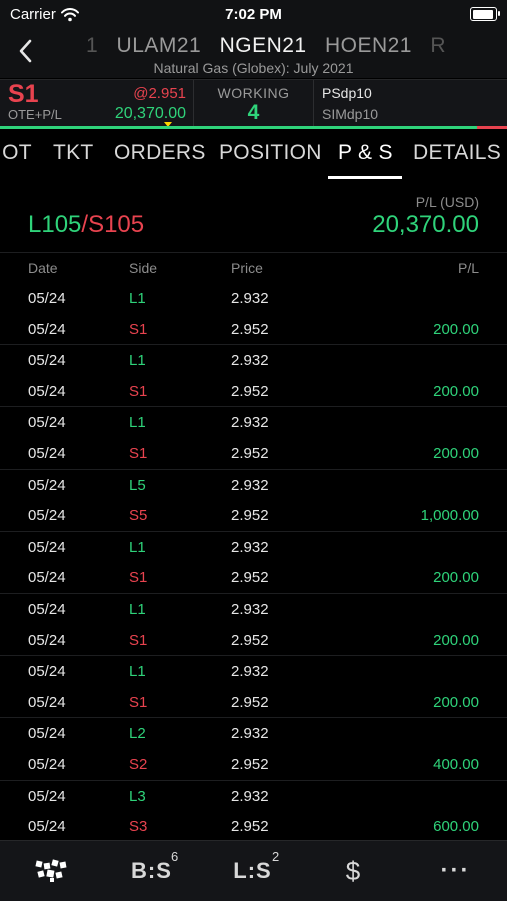  Describe the element at coordinates (138, 516) in the screenshot. I see `row-side: S5` at that location.